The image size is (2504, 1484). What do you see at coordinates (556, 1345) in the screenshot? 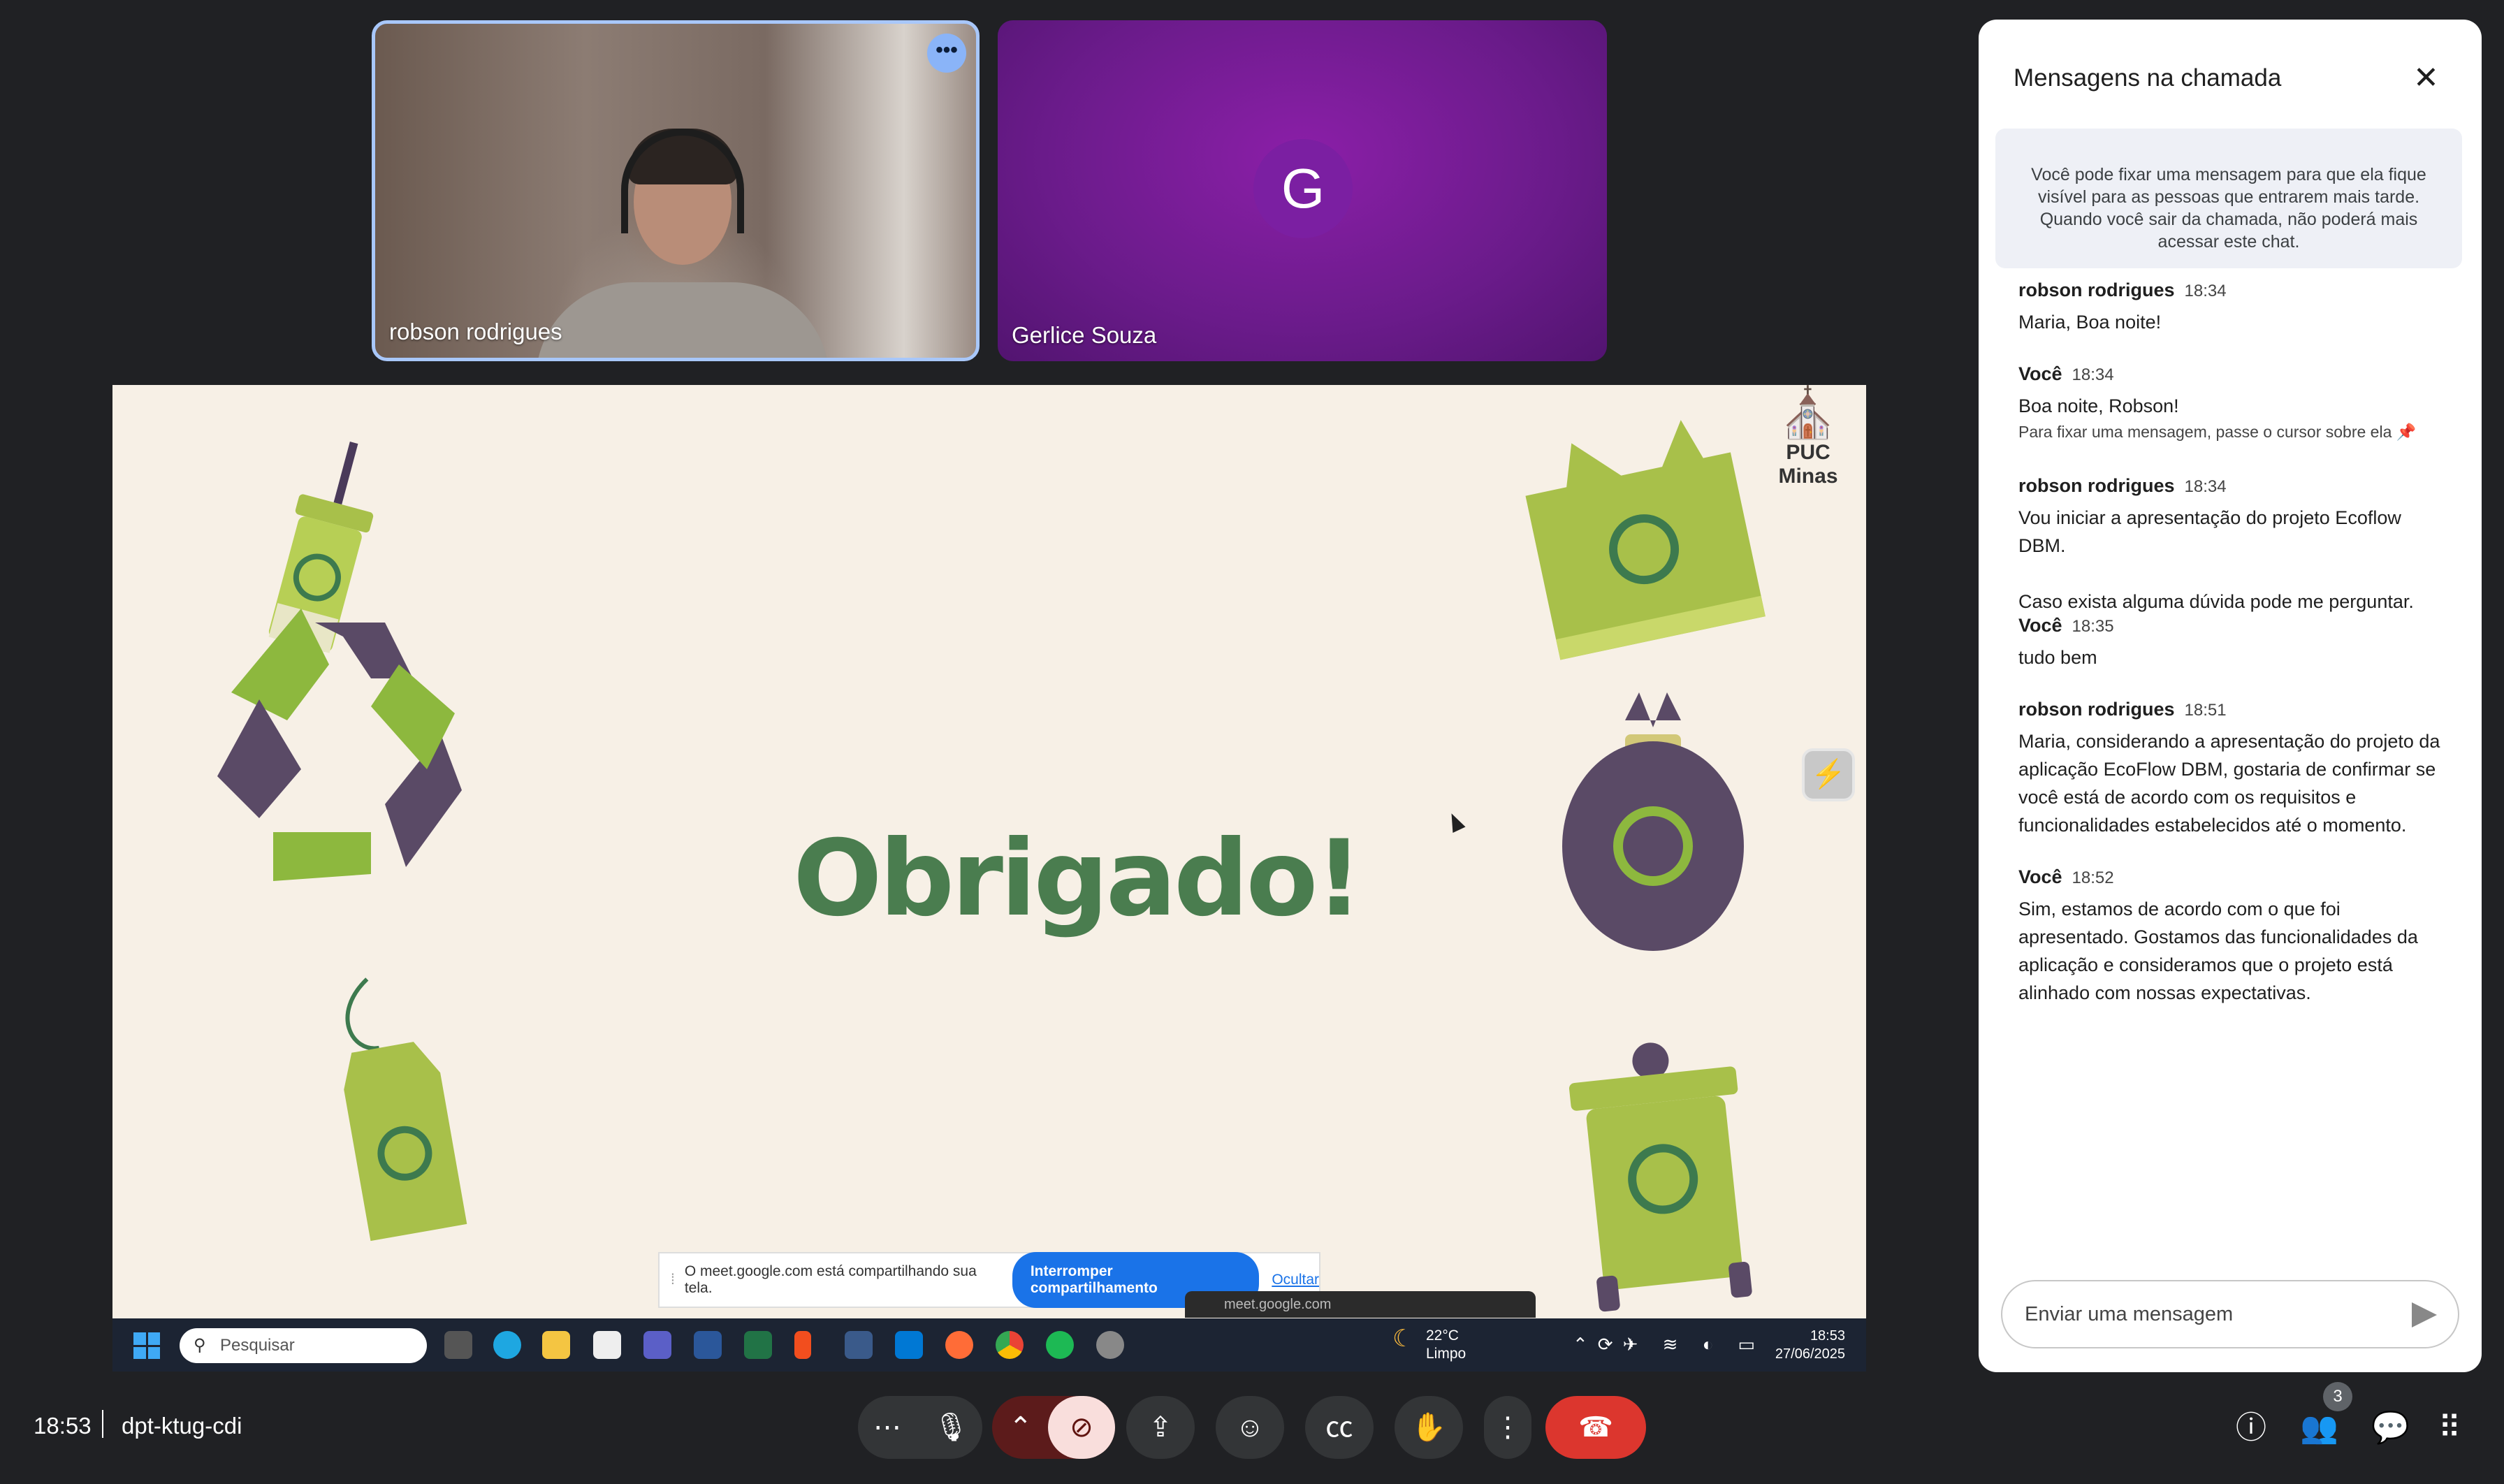
I see `explorer-app-icon` at bounding box center [556, 1345].